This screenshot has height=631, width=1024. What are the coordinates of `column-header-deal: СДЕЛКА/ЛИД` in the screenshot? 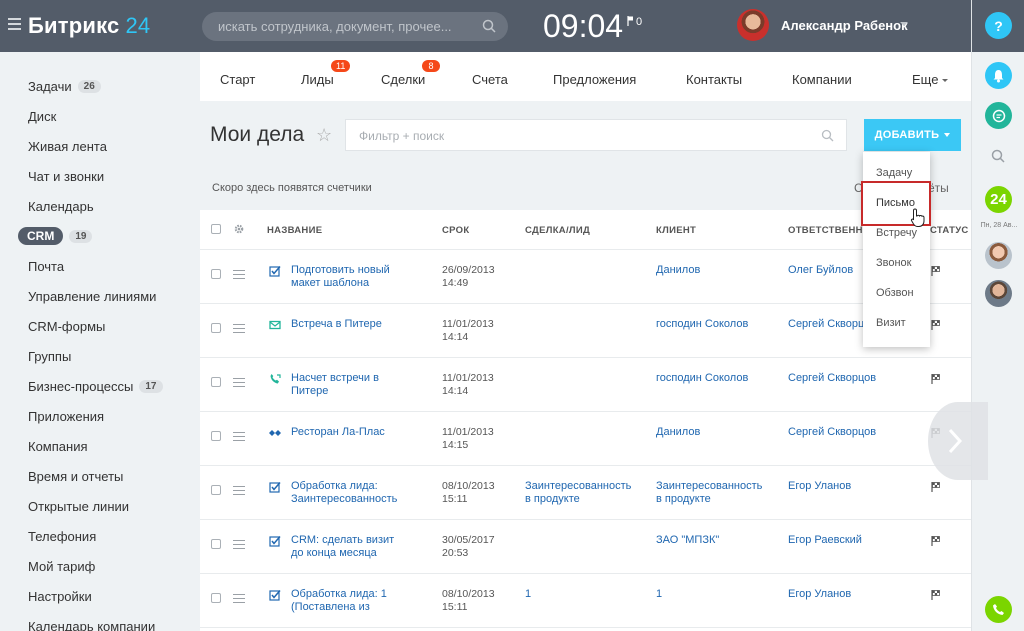 It's located at (557, 230).